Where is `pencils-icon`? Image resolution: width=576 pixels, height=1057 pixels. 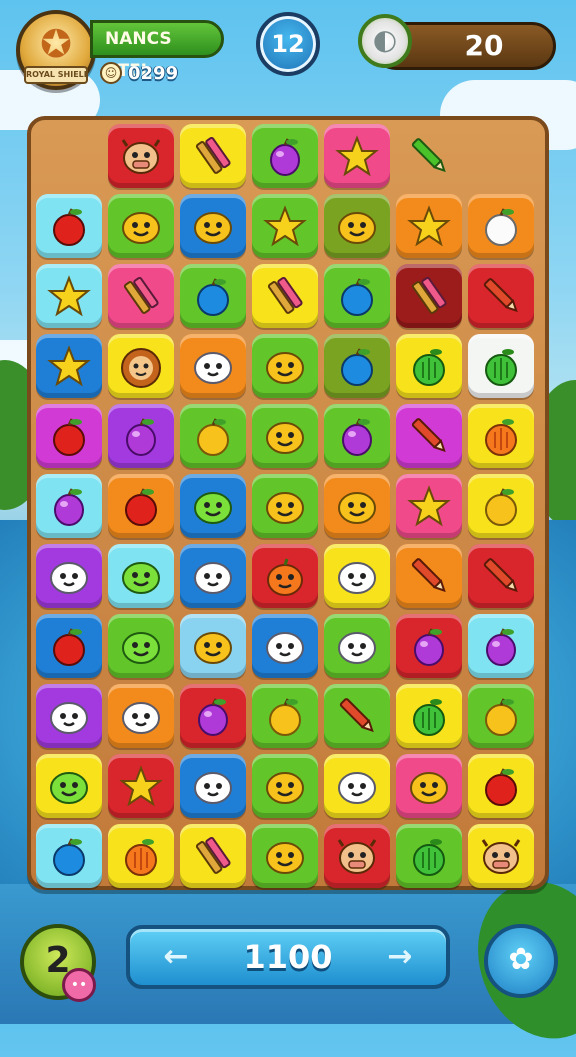 pencils-icon is located at coordinates (213, 155).